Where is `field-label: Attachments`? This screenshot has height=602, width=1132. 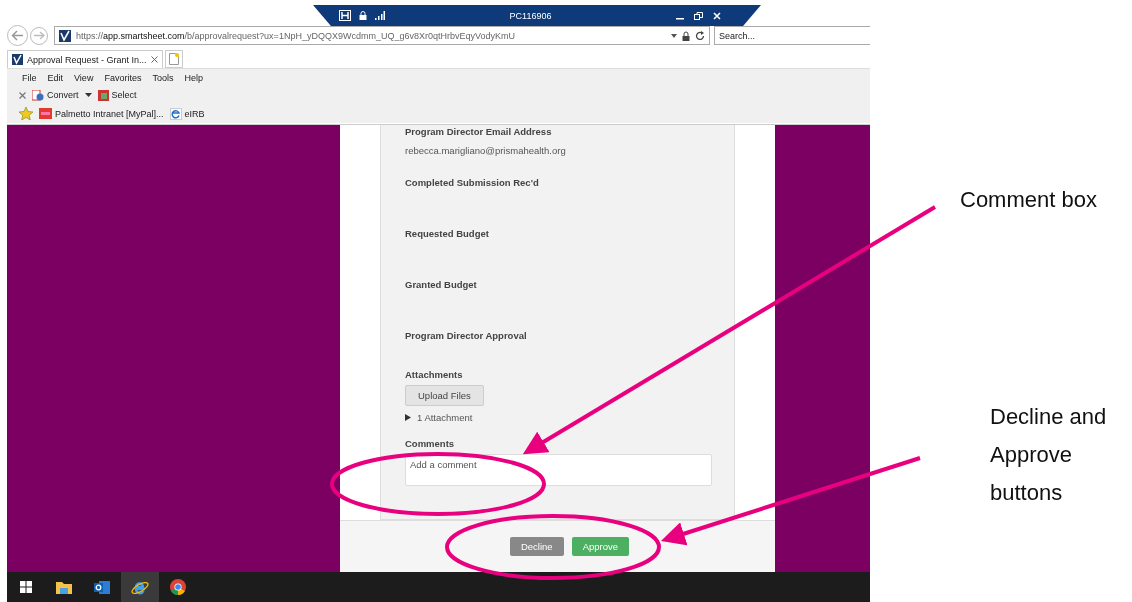 field-label: Attachments is located at coordinates (434, 374).